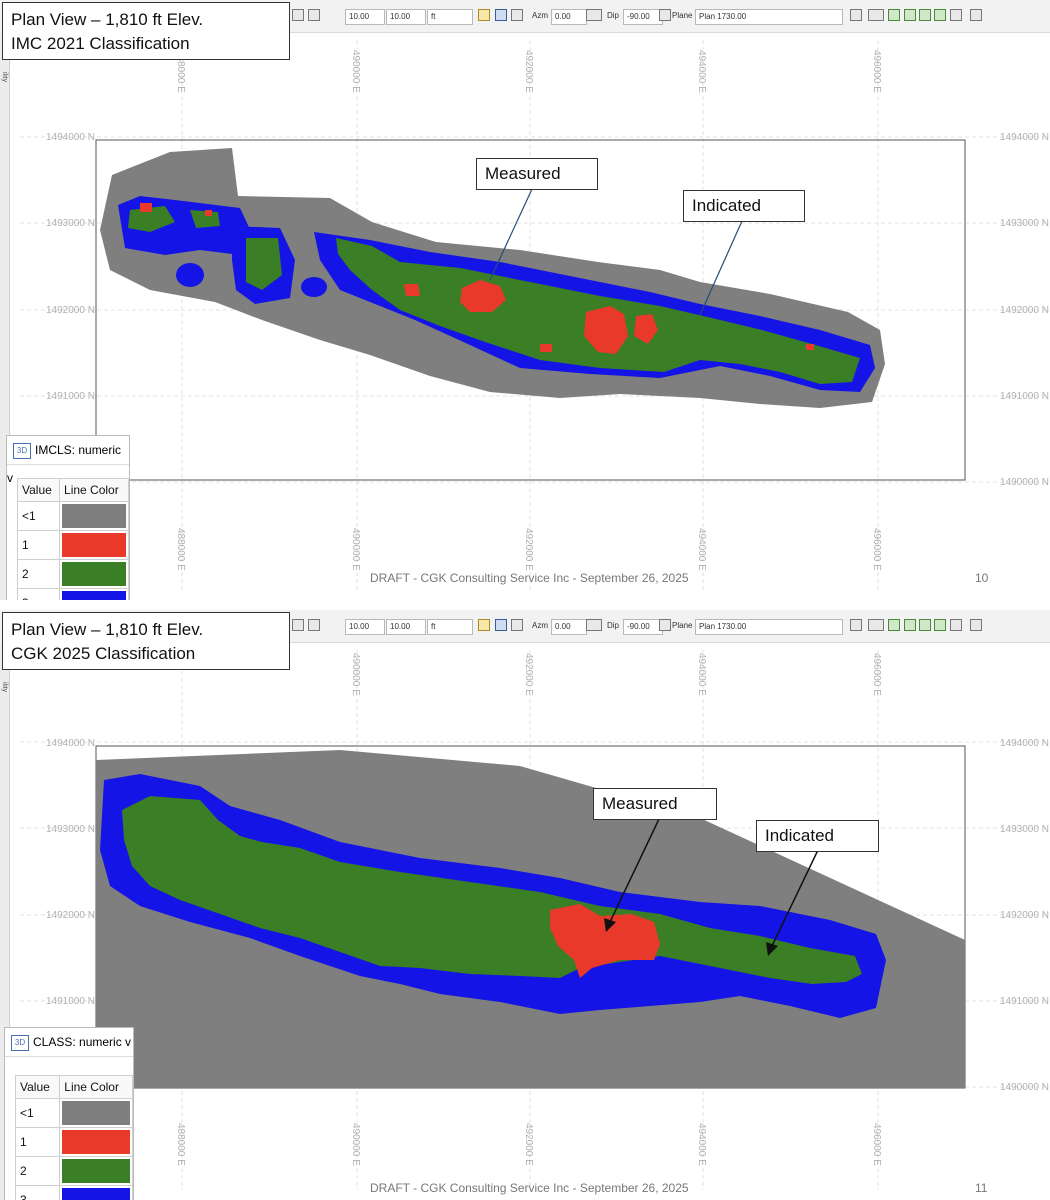 Image resolution: width=1050 pixels, height=1200 pixels. I want to click on legend-header: 3D CLASS: numeric v, so click(69, 1042).